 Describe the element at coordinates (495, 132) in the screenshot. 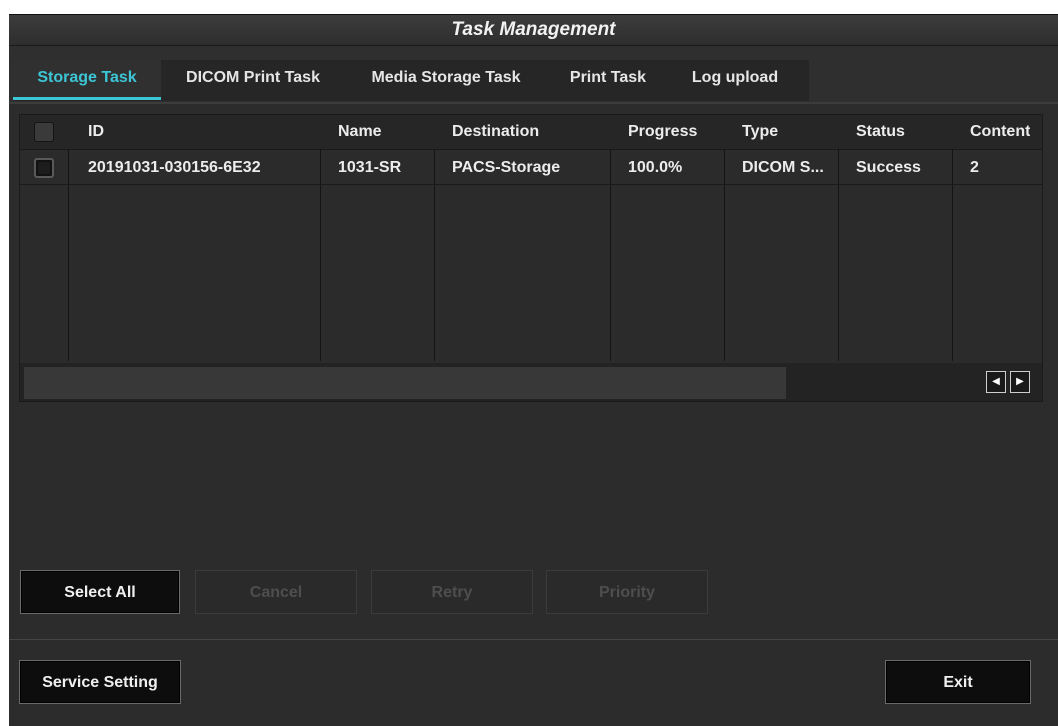

I see `column-header-destination: Destination` at that location.